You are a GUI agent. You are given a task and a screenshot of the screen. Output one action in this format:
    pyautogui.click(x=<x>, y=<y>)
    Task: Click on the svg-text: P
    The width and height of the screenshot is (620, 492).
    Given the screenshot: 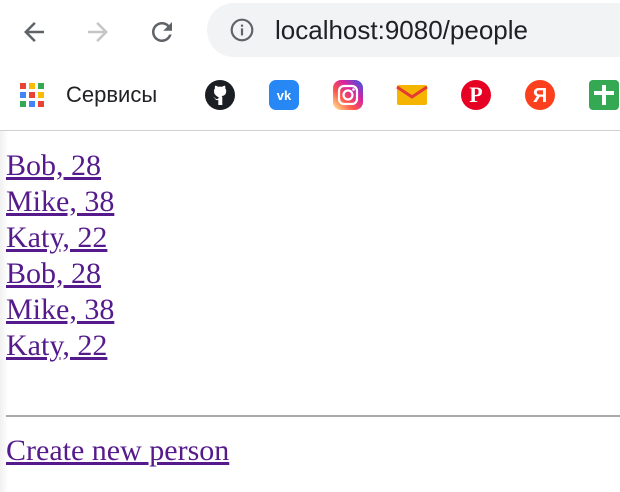 What is the action you would take?
    pyautogui.click(x=475, y=94)
    